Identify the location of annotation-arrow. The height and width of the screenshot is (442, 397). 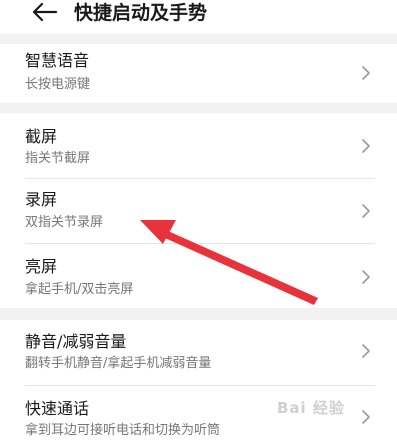
(229, 262).